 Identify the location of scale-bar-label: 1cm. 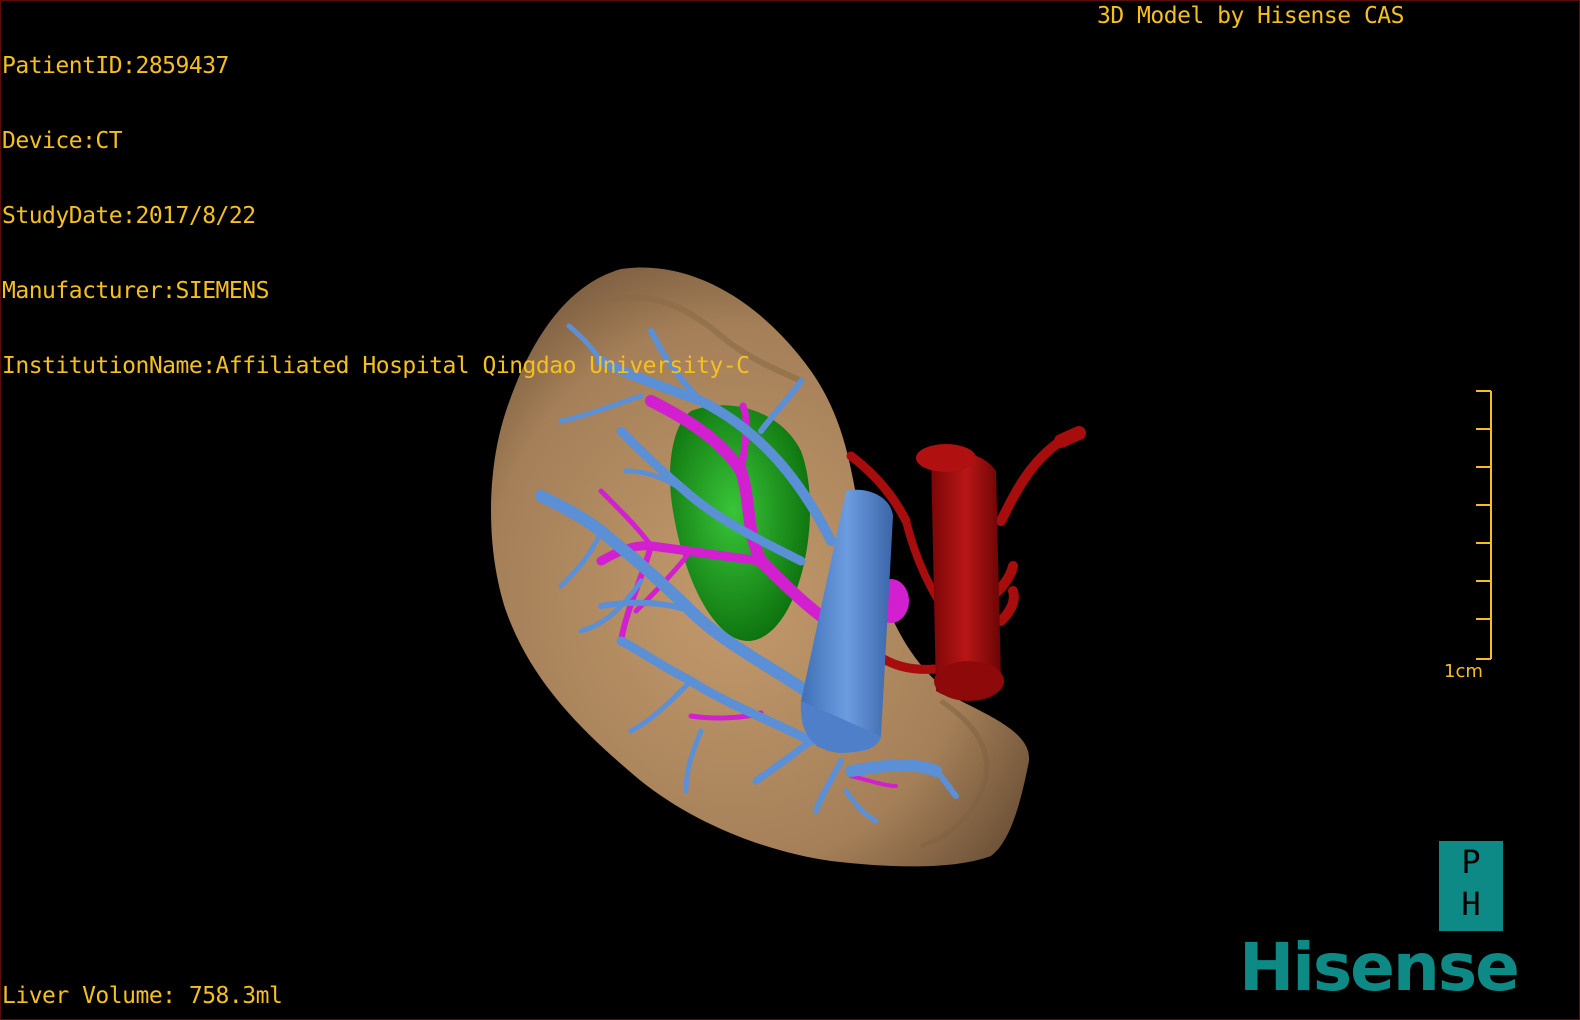
(1463, 671).